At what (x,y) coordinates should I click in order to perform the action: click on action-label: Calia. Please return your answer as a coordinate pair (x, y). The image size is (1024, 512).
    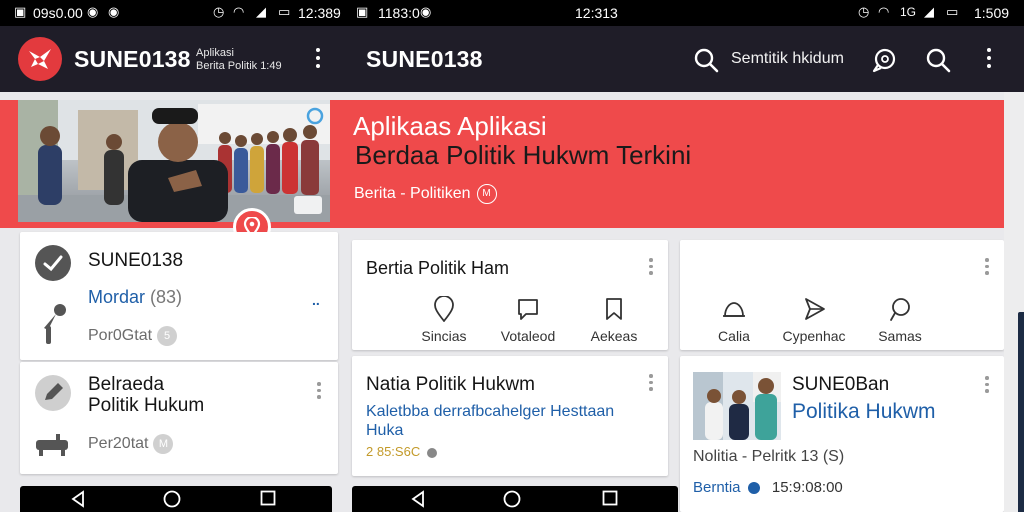
    Looking at the image, I should click on (734, 336).